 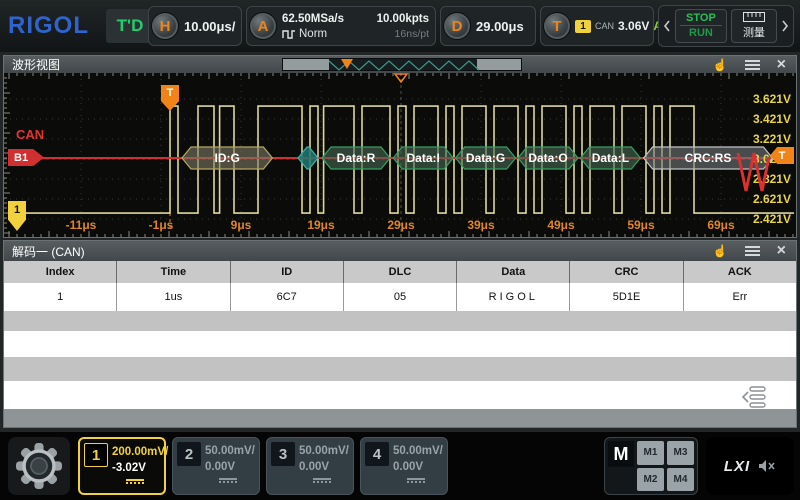 I want to click on column-header: CRC, so click(x=627, y=272).